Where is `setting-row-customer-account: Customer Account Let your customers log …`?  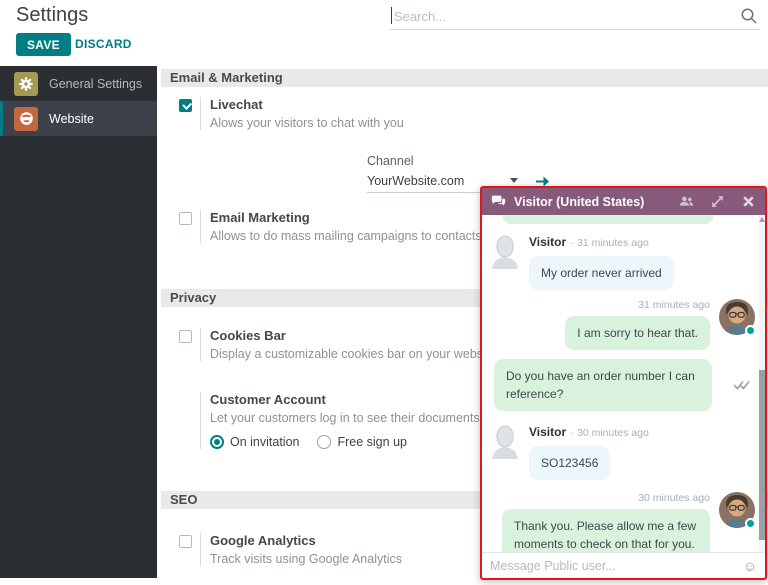
setting-row-customer-account: Customer Account Let your customers log … is located at coordinates (340, 420).